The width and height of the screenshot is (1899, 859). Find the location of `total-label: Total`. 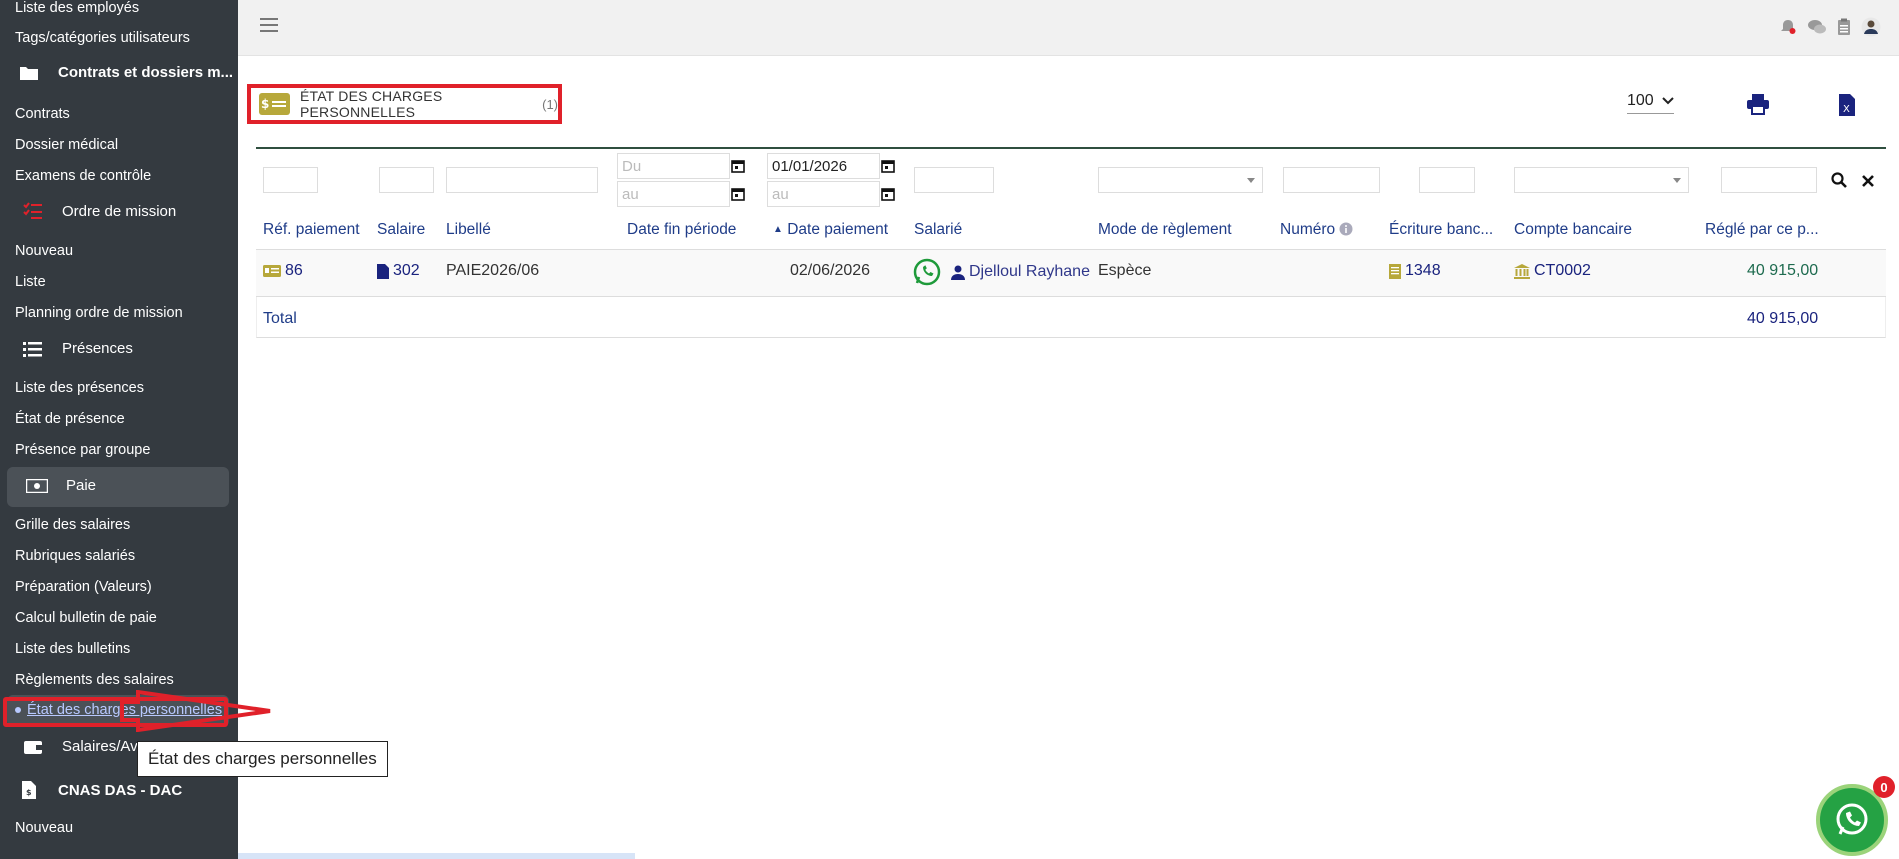

total-label: Total is located at coordinates (280, 318).